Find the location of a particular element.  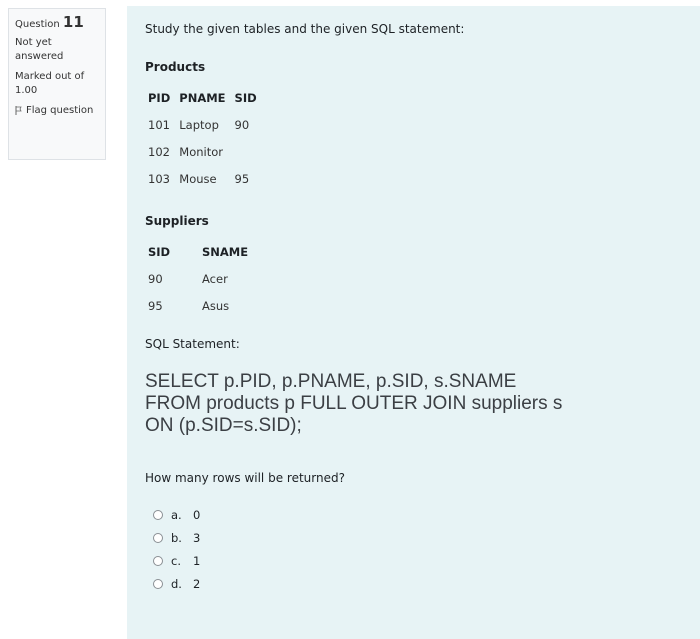

table-cell: 102 is located at coordinates (159, 151).